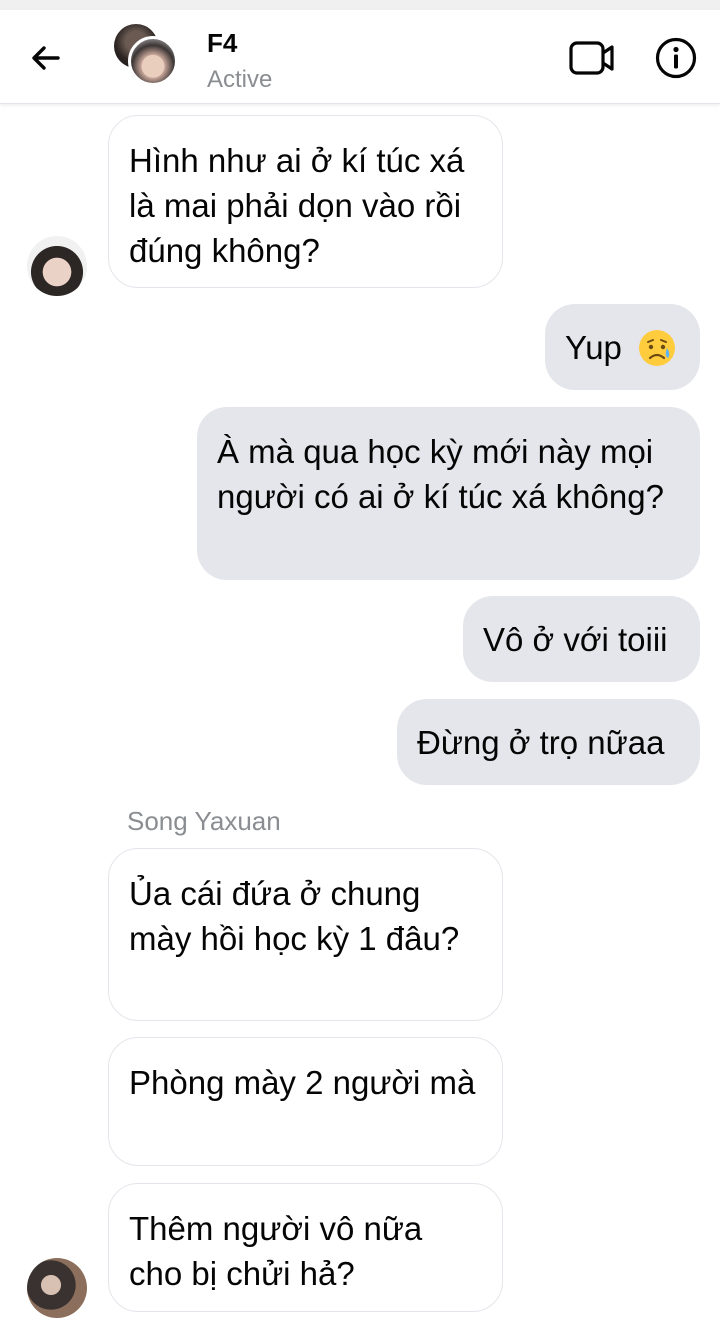 The image size is (720, 1325). What do you see at coordinates (276, 1251) in the screenshot?
I see `message-text: Thêm người vô nữa cho bị chửi hả?` at bounding box center [276, 1251].